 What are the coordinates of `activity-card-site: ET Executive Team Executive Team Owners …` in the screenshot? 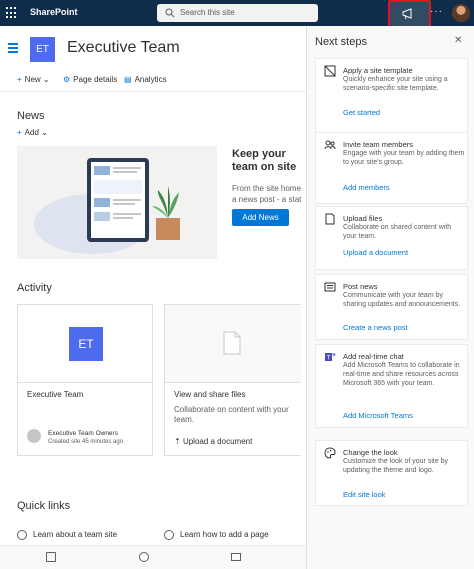 It's located at (85, 380).